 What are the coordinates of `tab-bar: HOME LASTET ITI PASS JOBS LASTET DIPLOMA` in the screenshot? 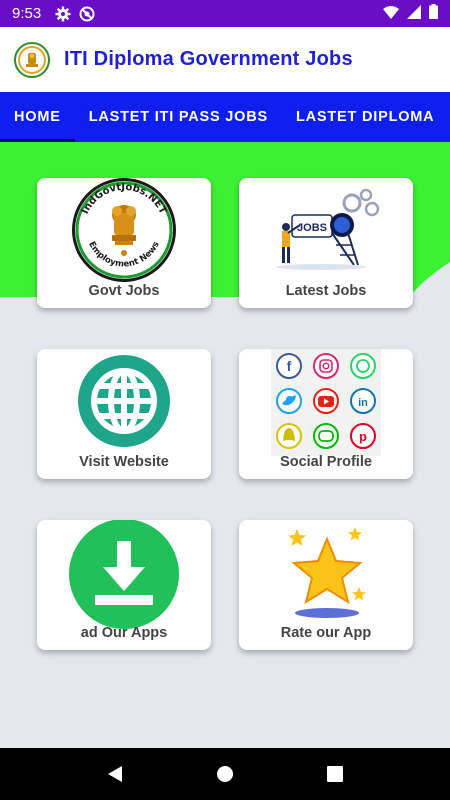 It's located at (225, 117).